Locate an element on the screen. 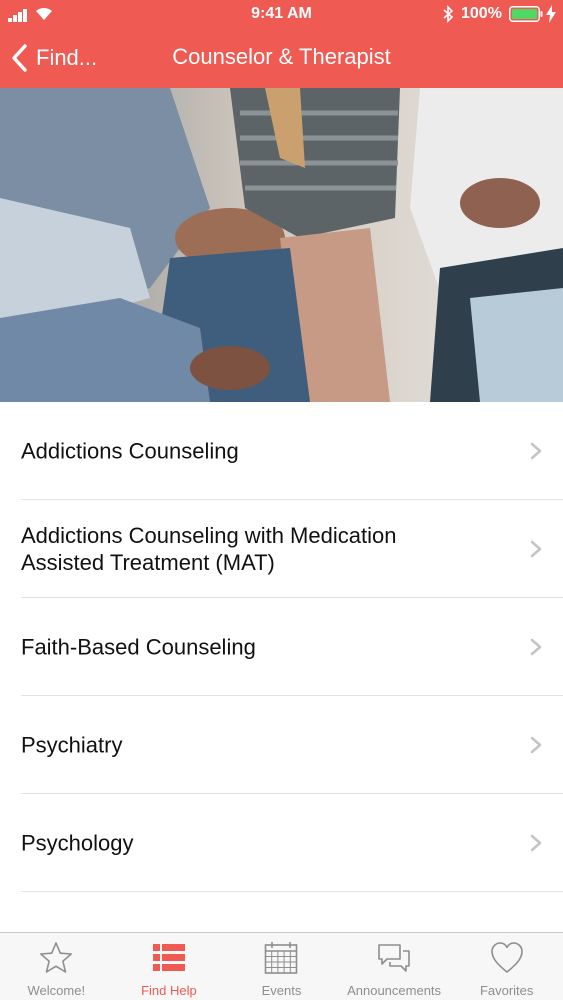 This screenshot has width=563, height=1000. calendar-icon is located at coordinates (281, 958).